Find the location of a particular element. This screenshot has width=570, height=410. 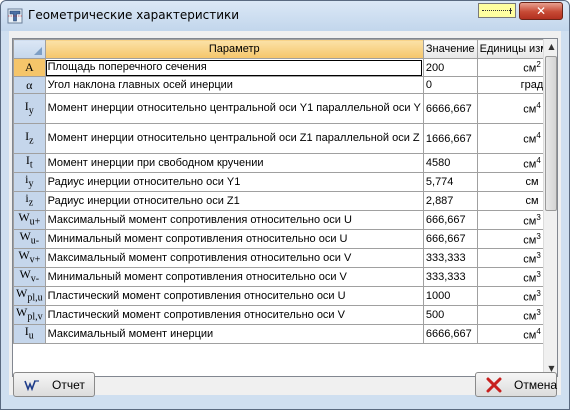

row-symbol: Iy is located at coordinates (29, 108).